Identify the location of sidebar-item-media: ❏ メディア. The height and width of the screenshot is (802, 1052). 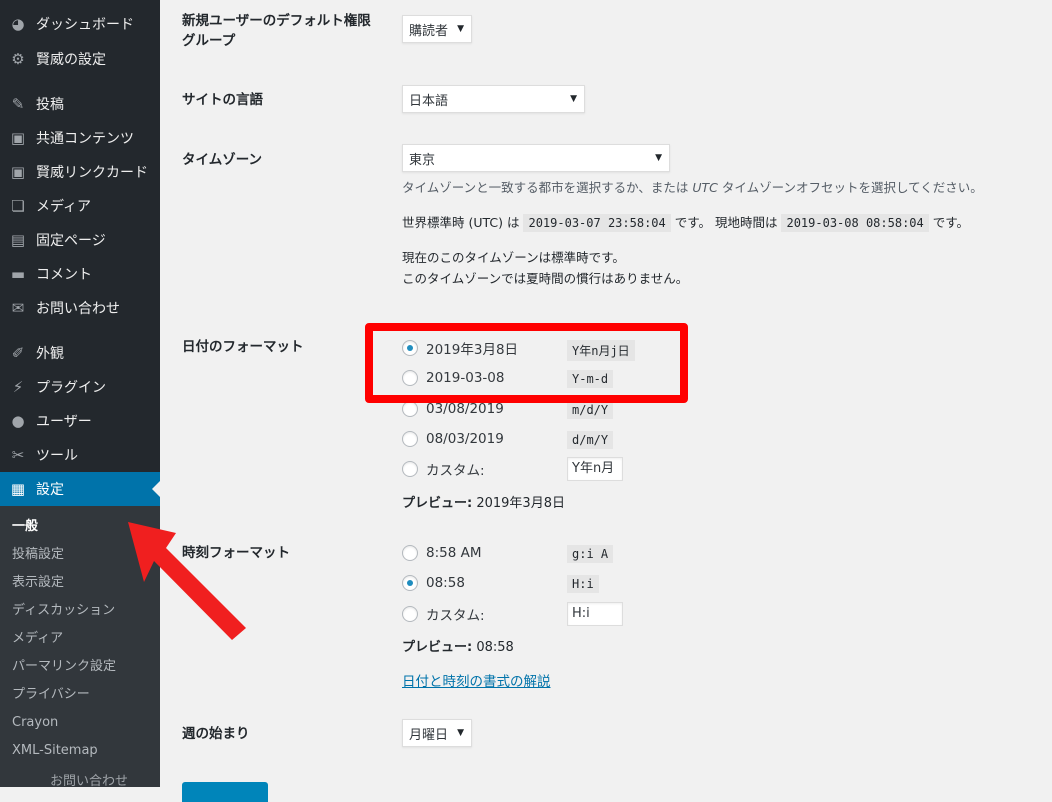
(80, 206).